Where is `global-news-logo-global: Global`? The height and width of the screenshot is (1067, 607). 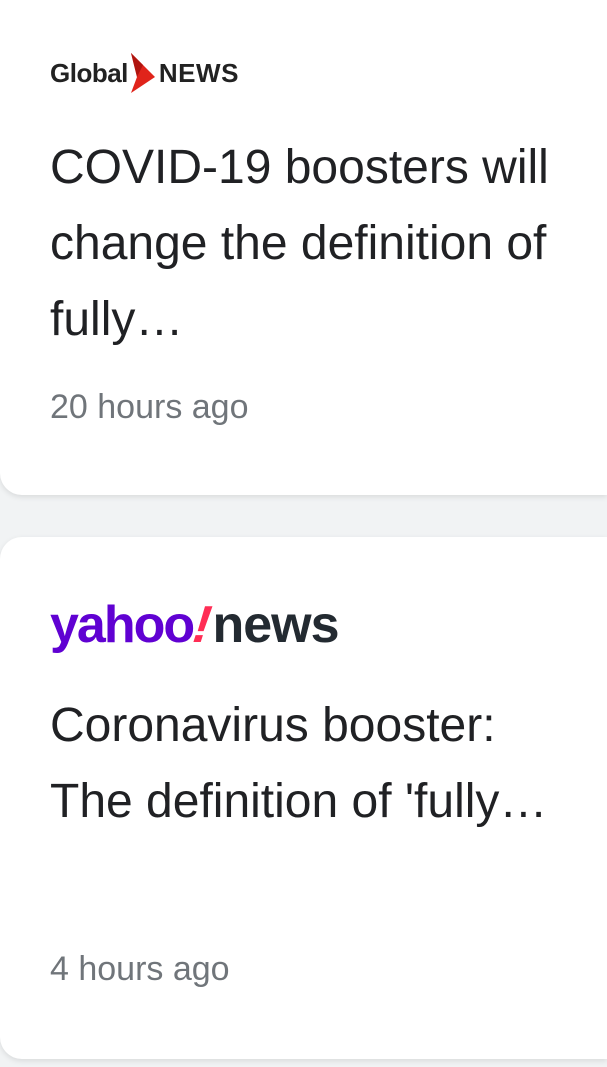
global-news-logo-global: Global is located at coordinates (89, 72).